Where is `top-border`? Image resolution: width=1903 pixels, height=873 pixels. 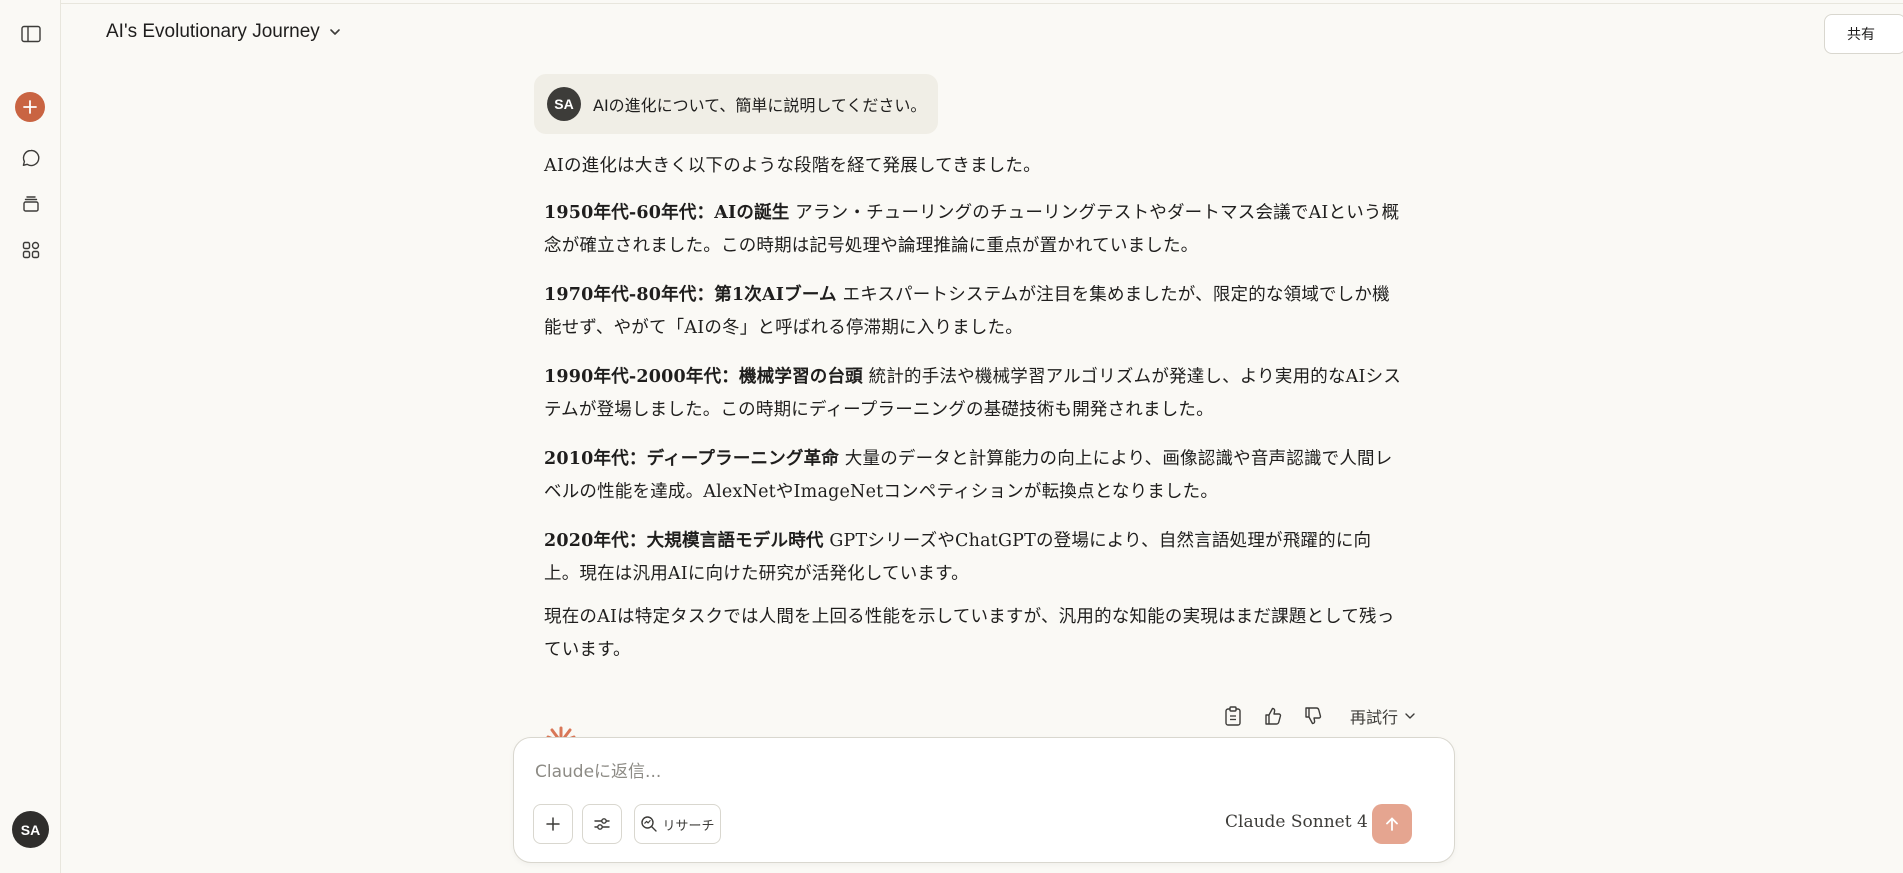
top-border is located at coordinates (951, 2).